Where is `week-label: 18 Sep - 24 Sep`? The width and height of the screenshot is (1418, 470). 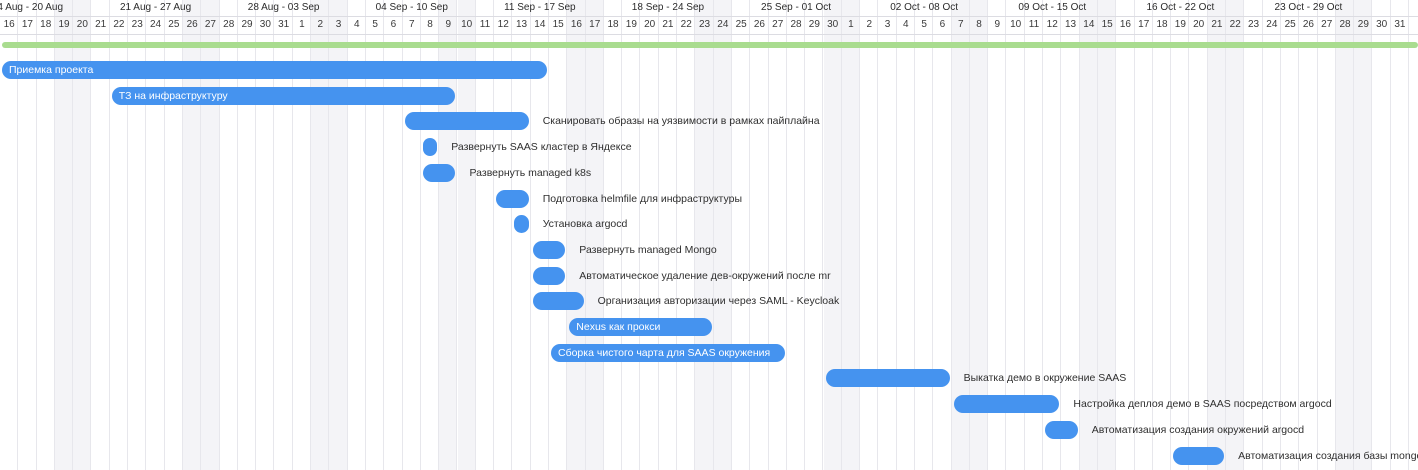
week-label: 18 Sep - 24 Sep is located at coordinates (668, 7).